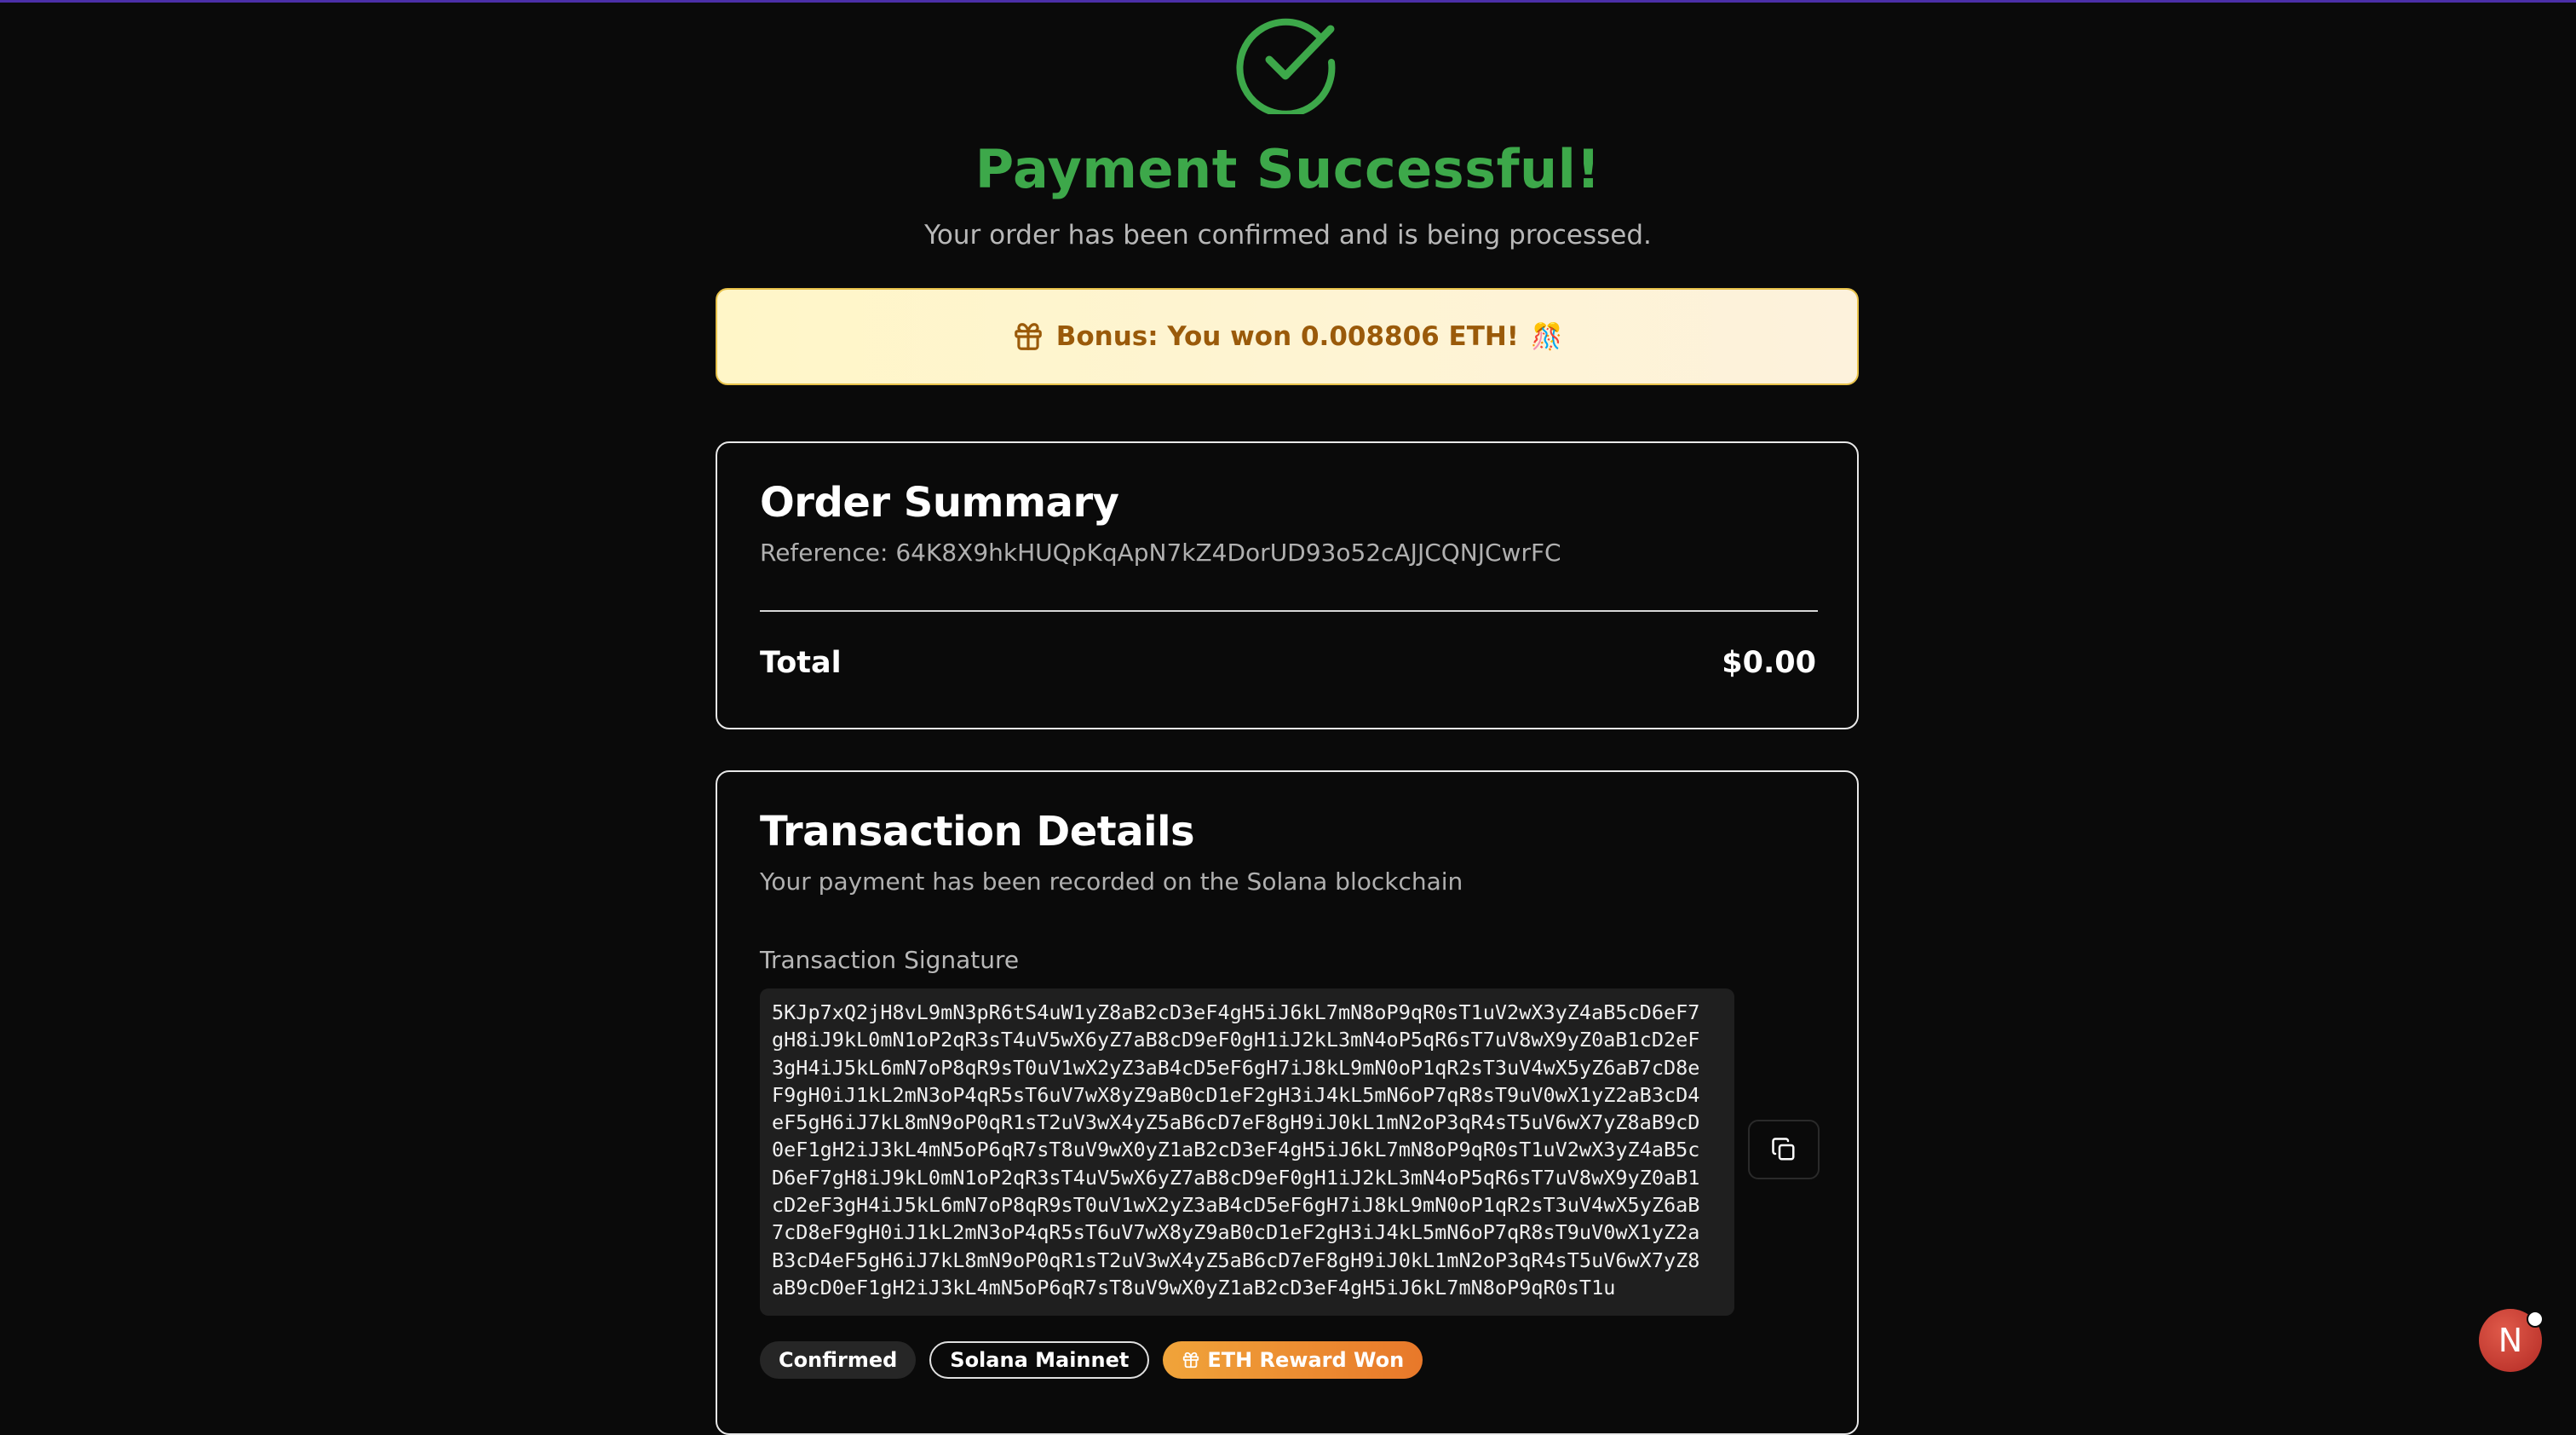  Describe the element at coordinates (1286, 66) in the screenshot. I see `check-circle-icon` at that location.